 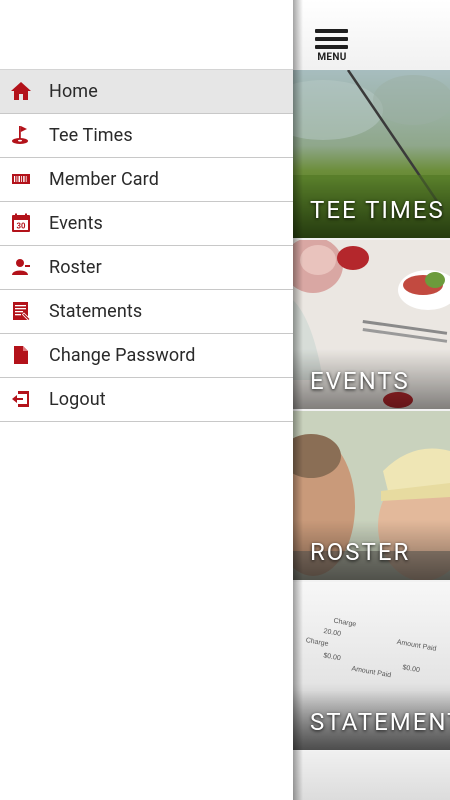 What do you see at coordinates (21, 267) in the screenshot?
I see `person-icon` at bounding box center [21, 267].